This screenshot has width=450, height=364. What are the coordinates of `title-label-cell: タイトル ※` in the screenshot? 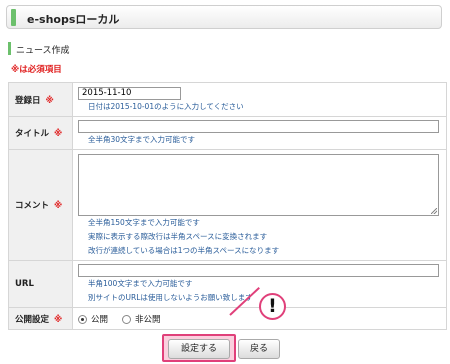 It's located at (40, 133).